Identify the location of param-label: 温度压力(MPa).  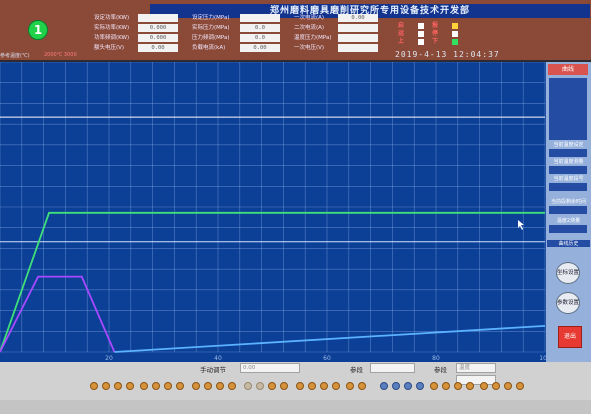
(313, 38).